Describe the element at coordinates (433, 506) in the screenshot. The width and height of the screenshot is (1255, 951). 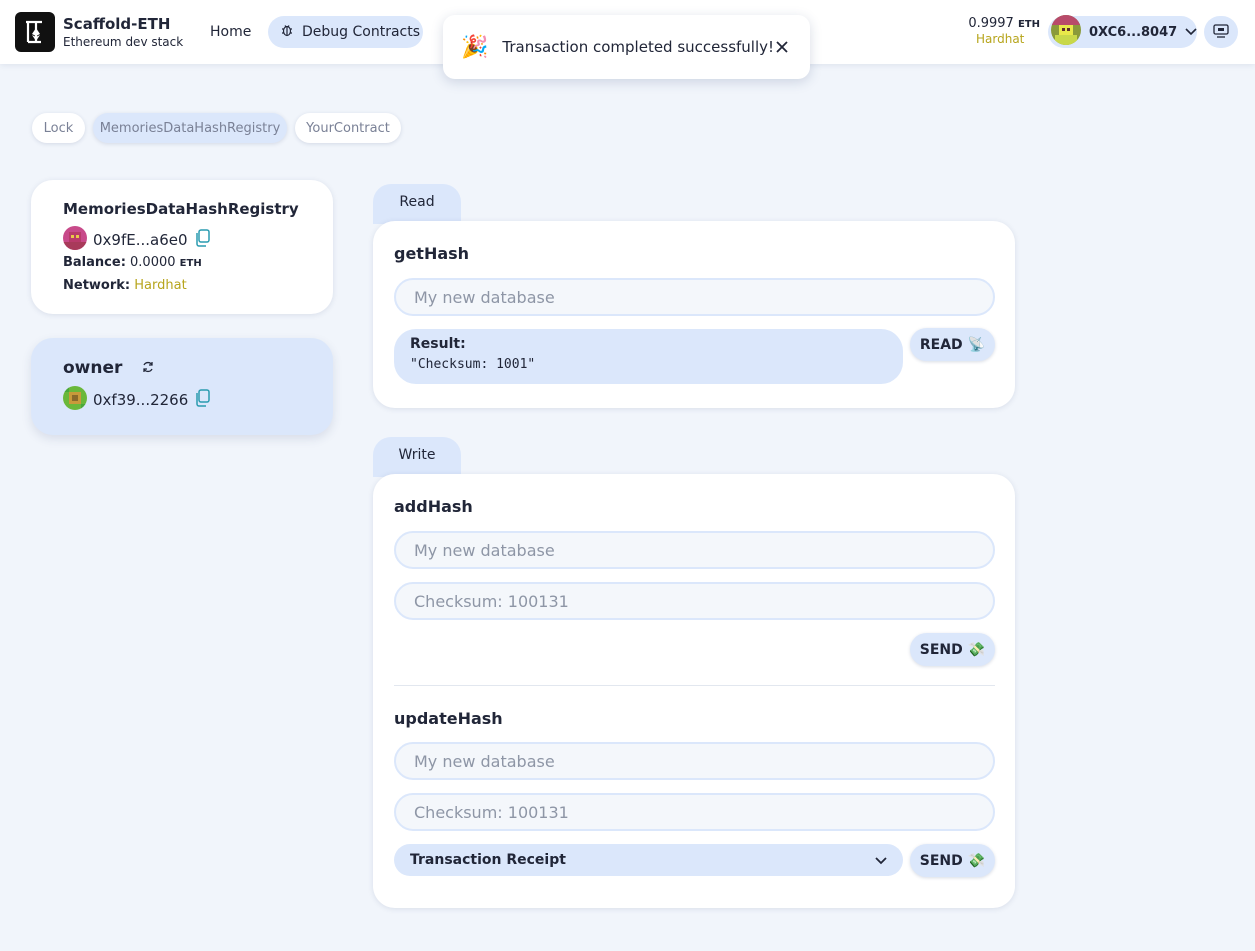
I see `addhash-function-name: addHash` at that location.